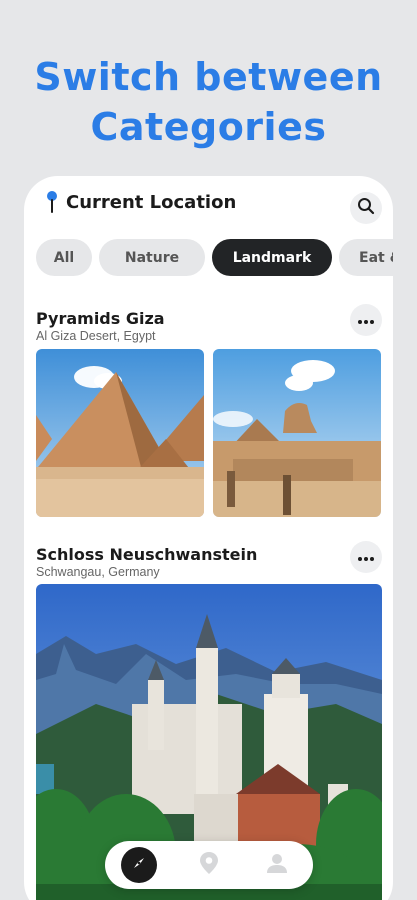 The image size is (417, 900). What do you see at coordinates (151, 202) in the screenshot?
I see `current-location-title: Current Location` at bounding box center [151, 202].